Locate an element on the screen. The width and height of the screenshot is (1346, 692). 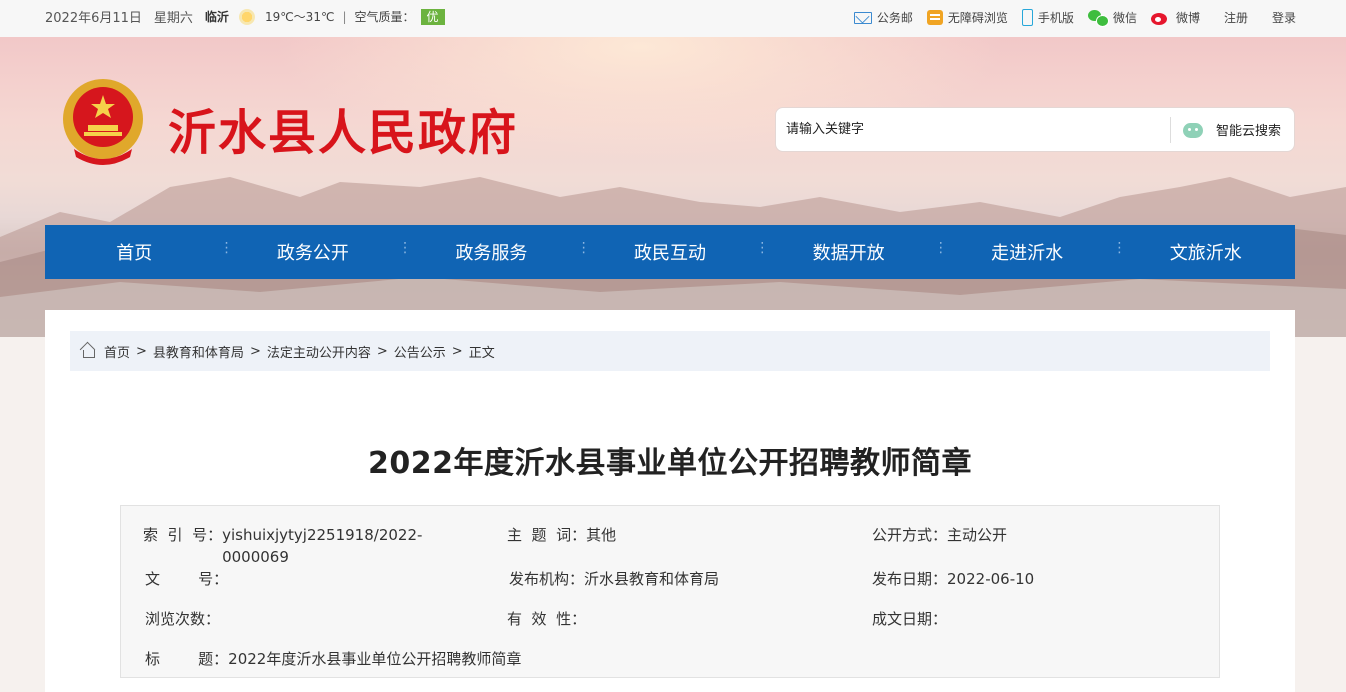
meta-written-date: 成文日期： is located at coordinates (909, 619).